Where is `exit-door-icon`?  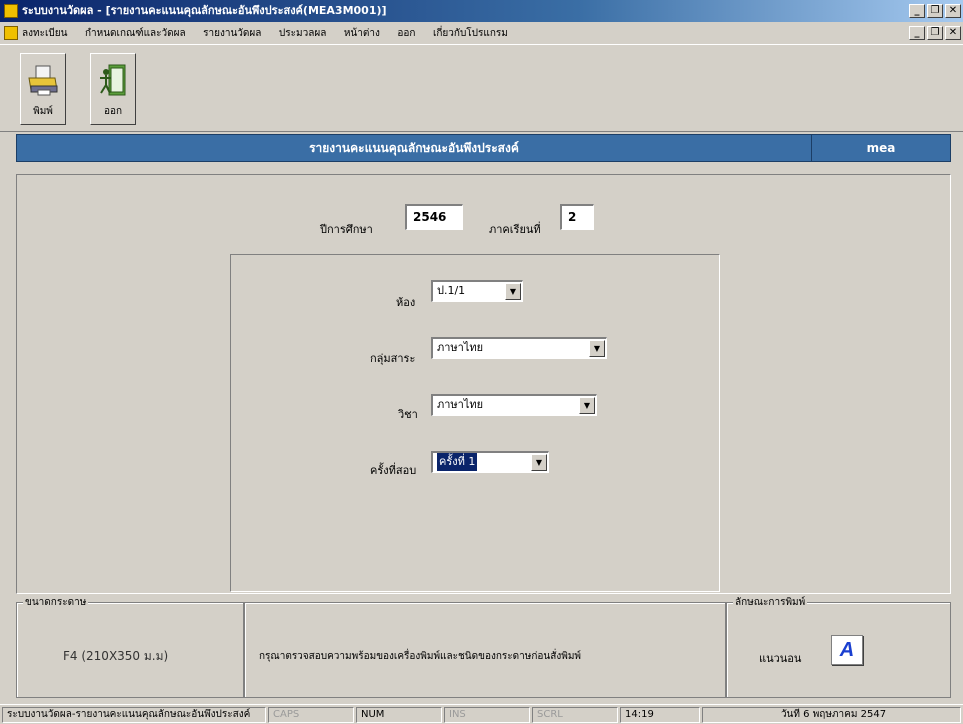
exit-door-icon is located at coordinates (113, 80).